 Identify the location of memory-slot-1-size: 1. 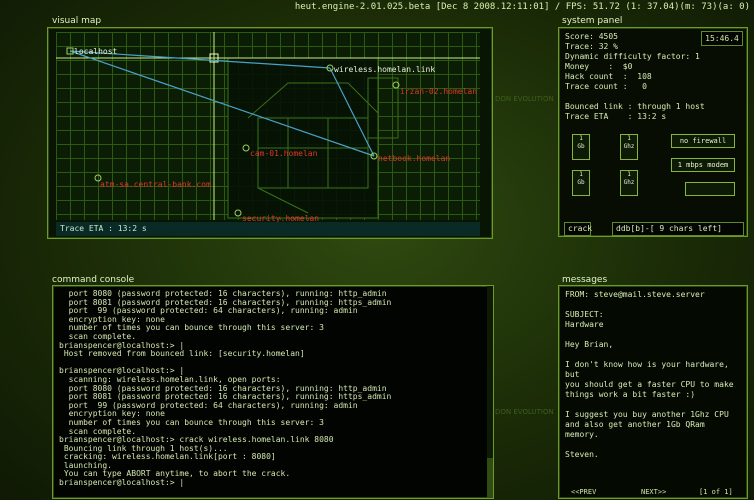
(581, 138).